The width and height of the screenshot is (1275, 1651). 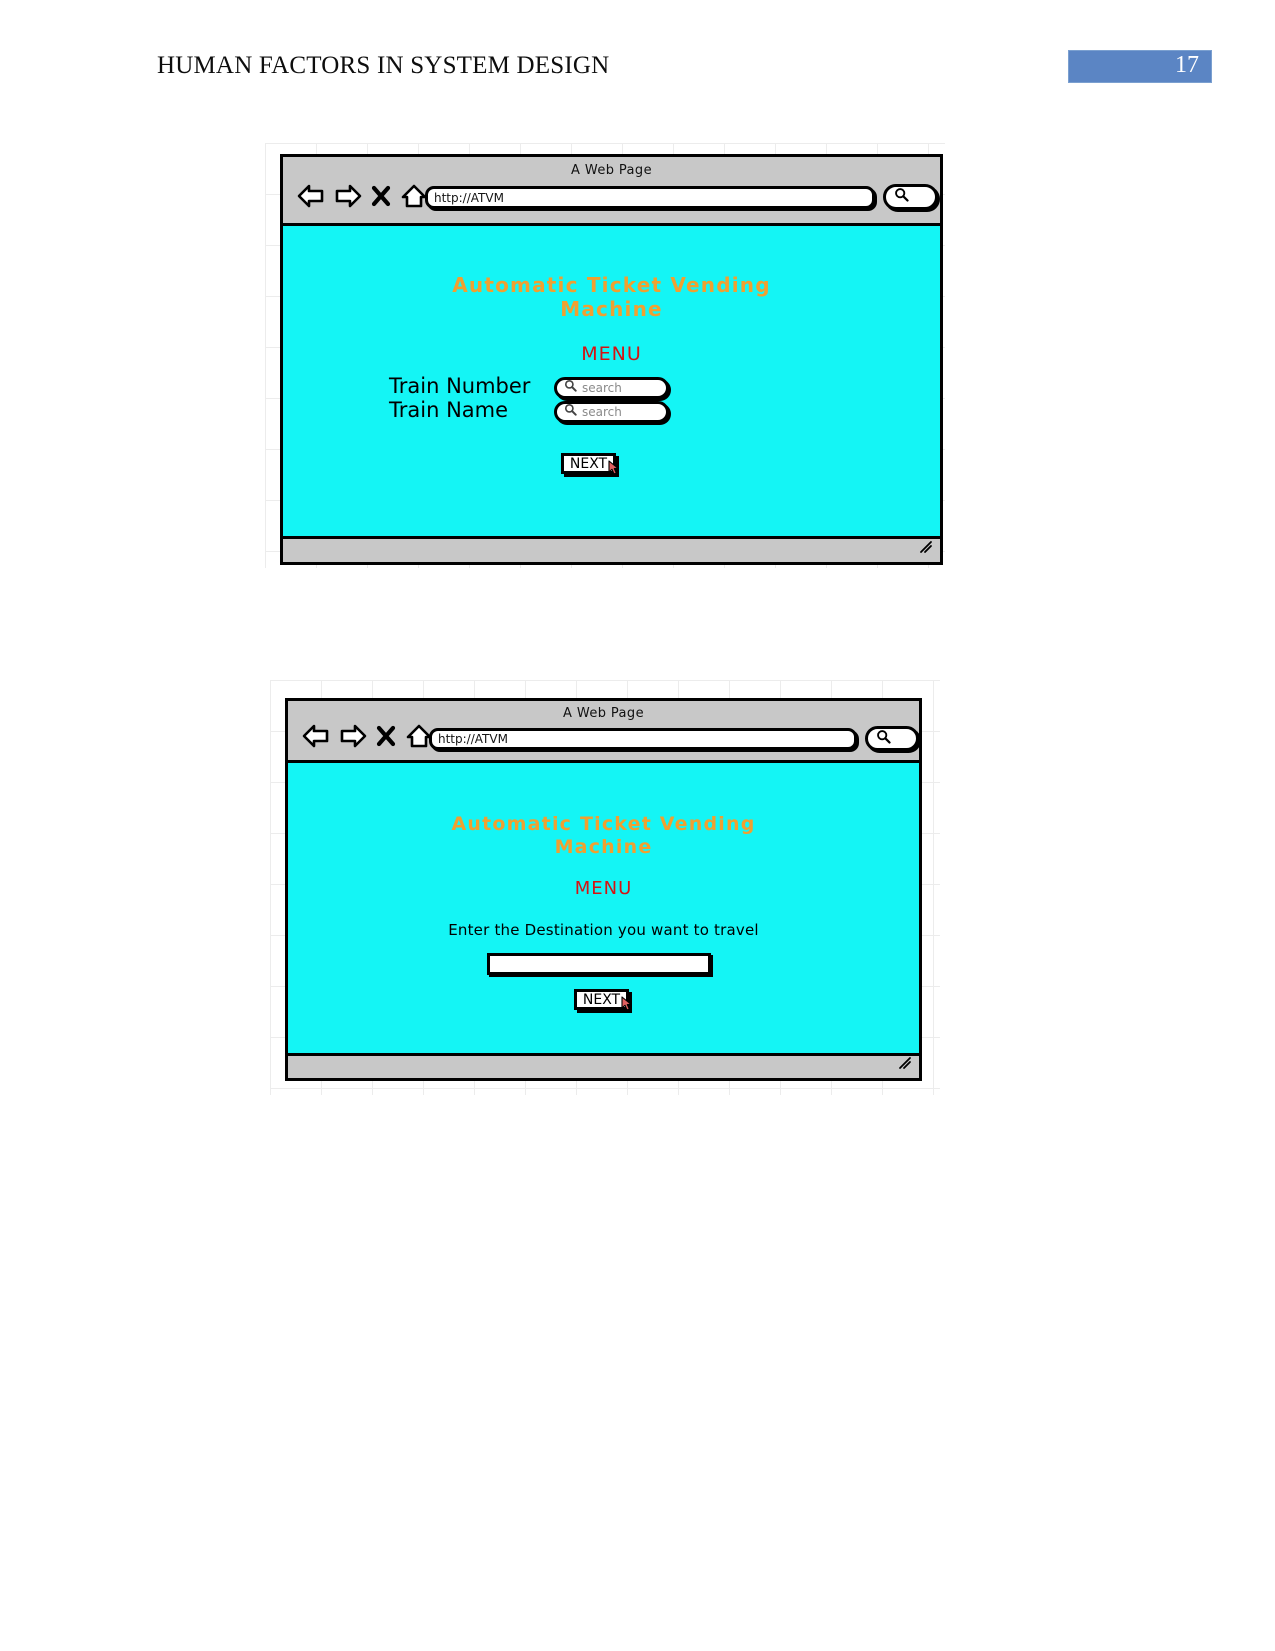 I want to click on train-name-label: Train Name, so click(x=449, y=410).